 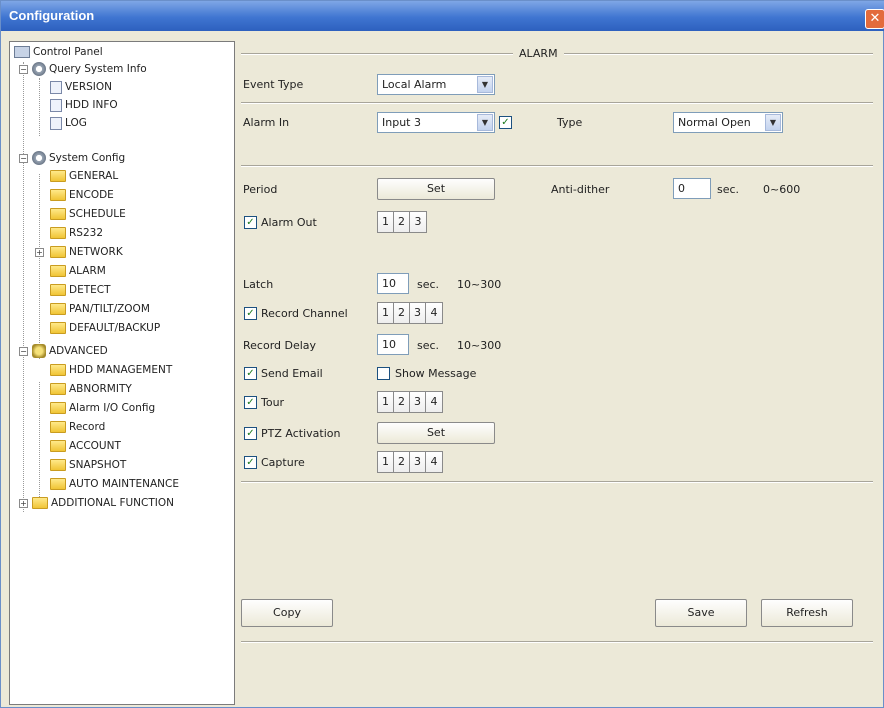 What do you see at coordinates (78, 351) in the screenshot?
I see `tree-item-label: ADVANCED` at bounding box center [78, 351].